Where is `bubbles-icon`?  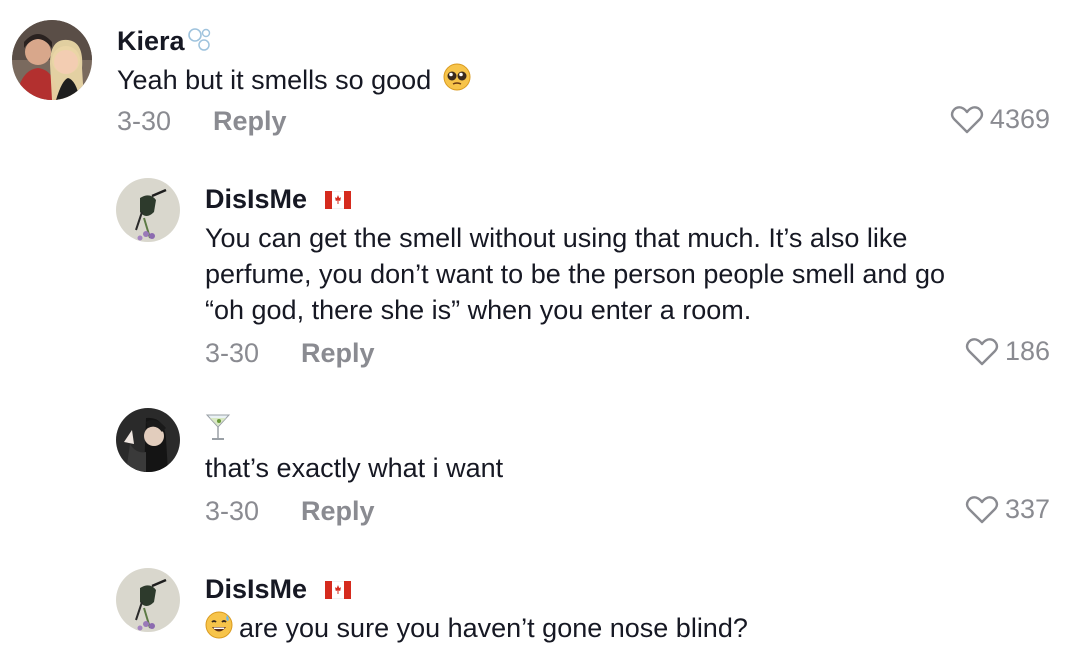 bubbles-icon is located at coordinates (200, 42).